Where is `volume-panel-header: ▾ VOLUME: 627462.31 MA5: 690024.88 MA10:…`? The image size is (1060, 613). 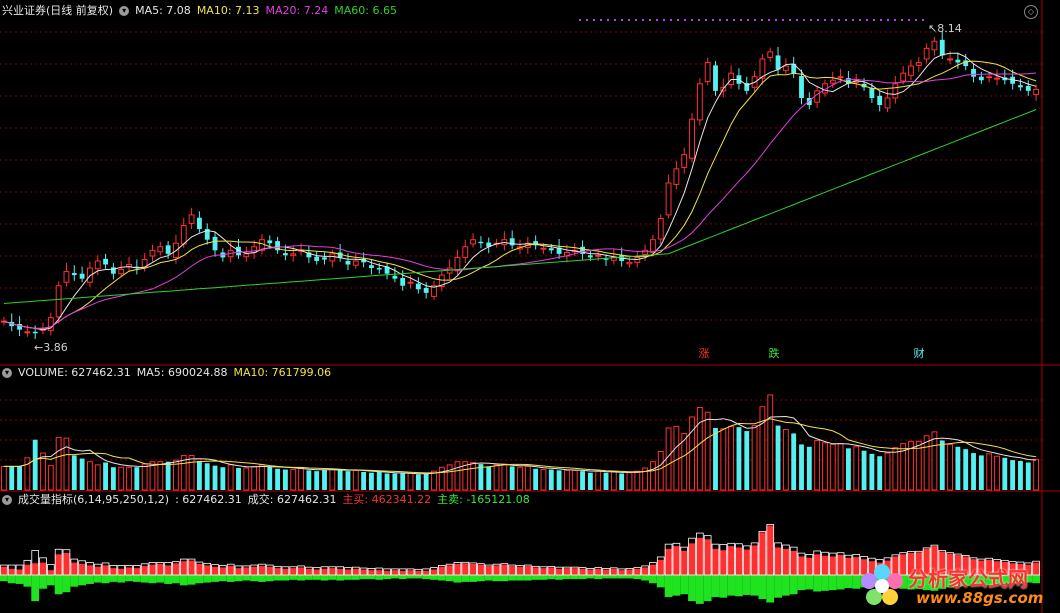
volume-panel-header: ▾ VOLUME: 627462.31 MA5: 690024.88 MA10:… is located at coordinates (166, 373).